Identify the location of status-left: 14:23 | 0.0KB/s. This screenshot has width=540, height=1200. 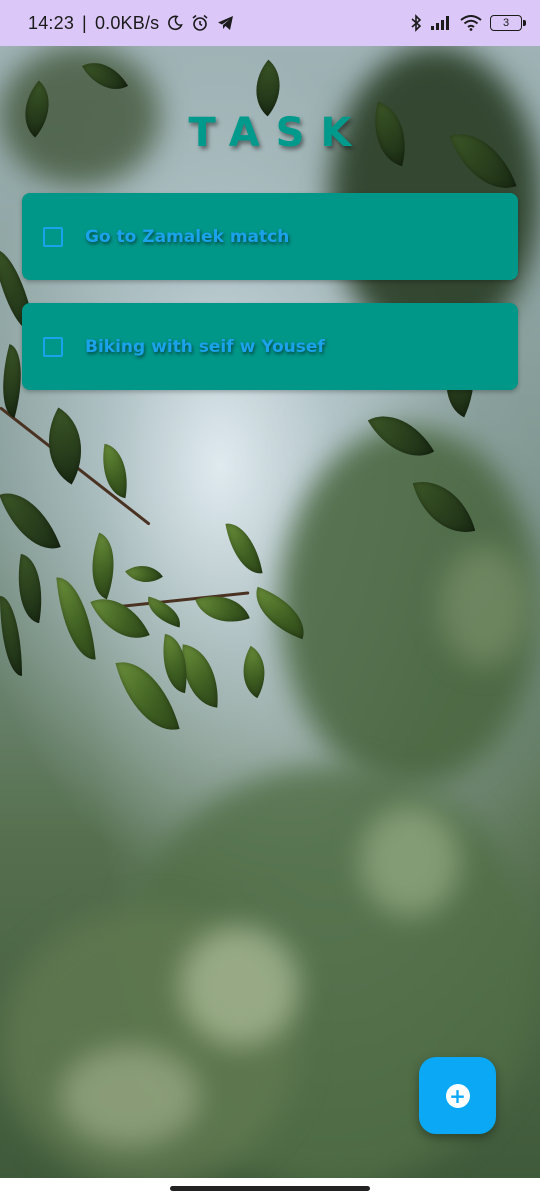
(131, 23).